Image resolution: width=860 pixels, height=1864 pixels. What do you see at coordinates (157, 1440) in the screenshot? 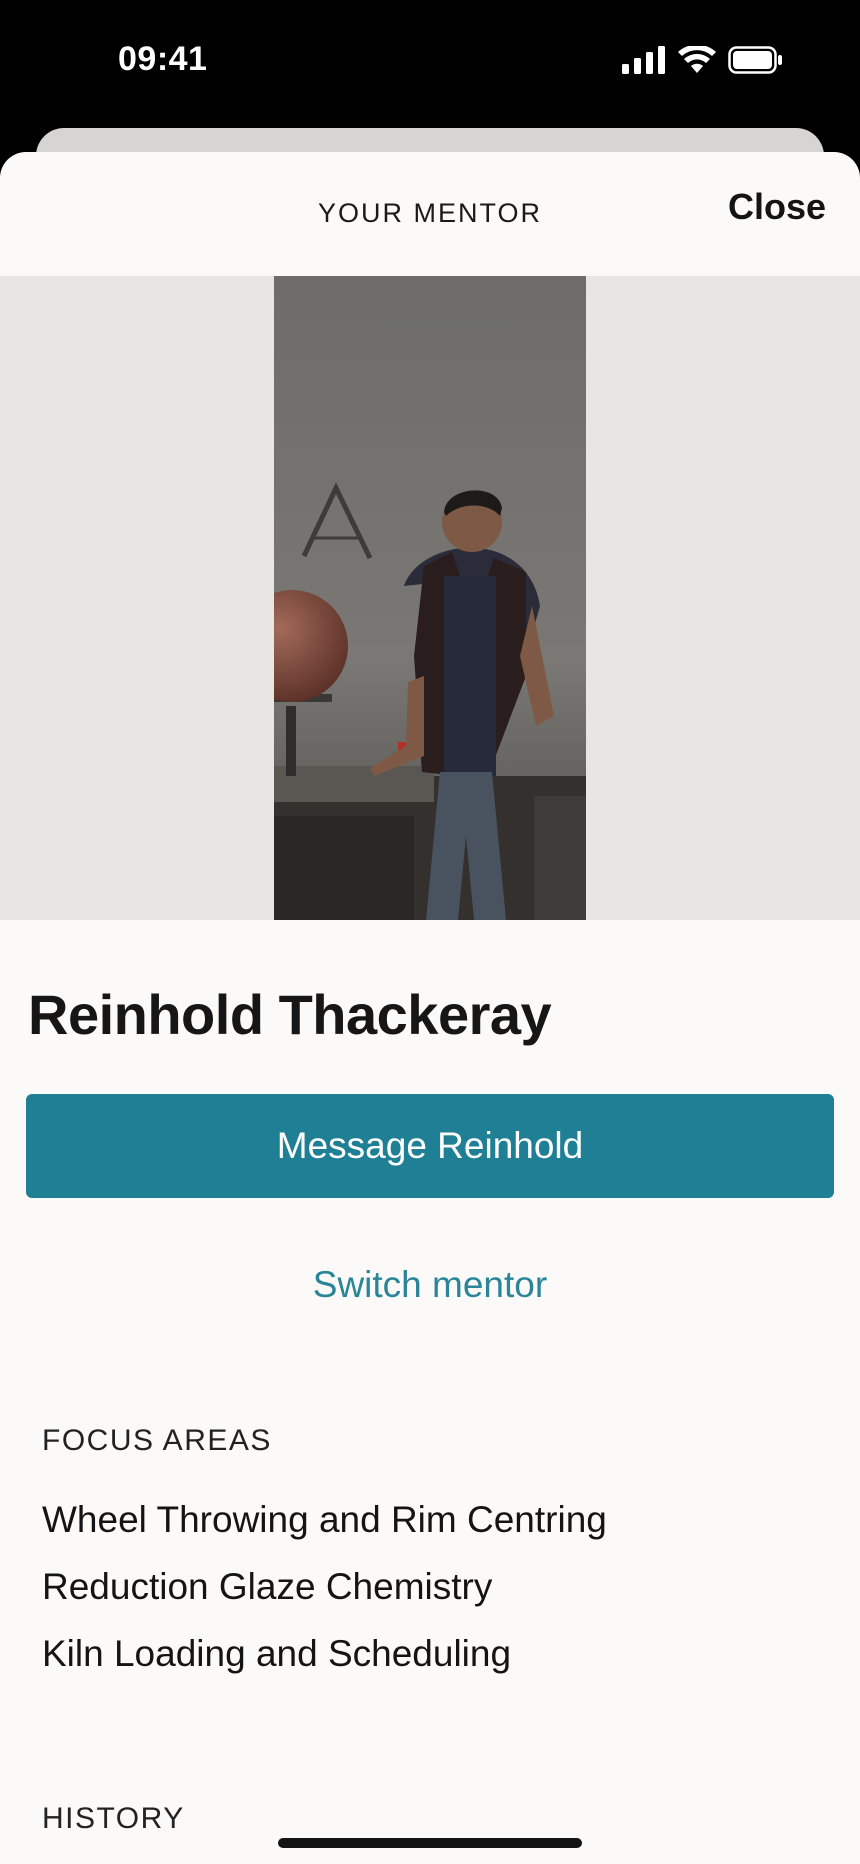
I see `focus-areas-heading: FOCUS AREAS` at bounding box center [157, 1440].